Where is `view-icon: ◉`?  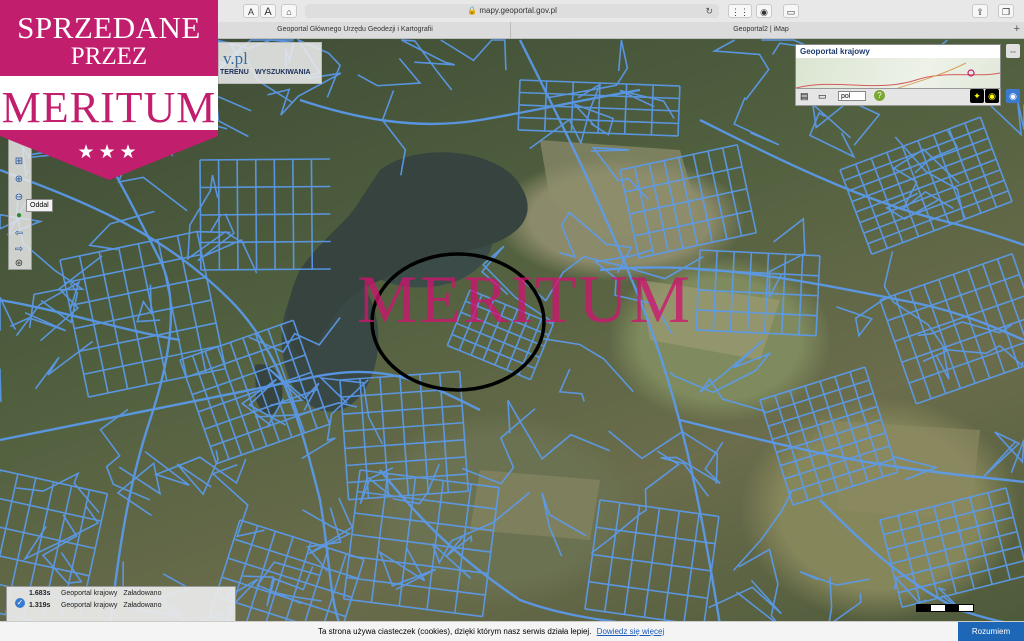 view-icon: ◉ is located at coordinates (992, 96).